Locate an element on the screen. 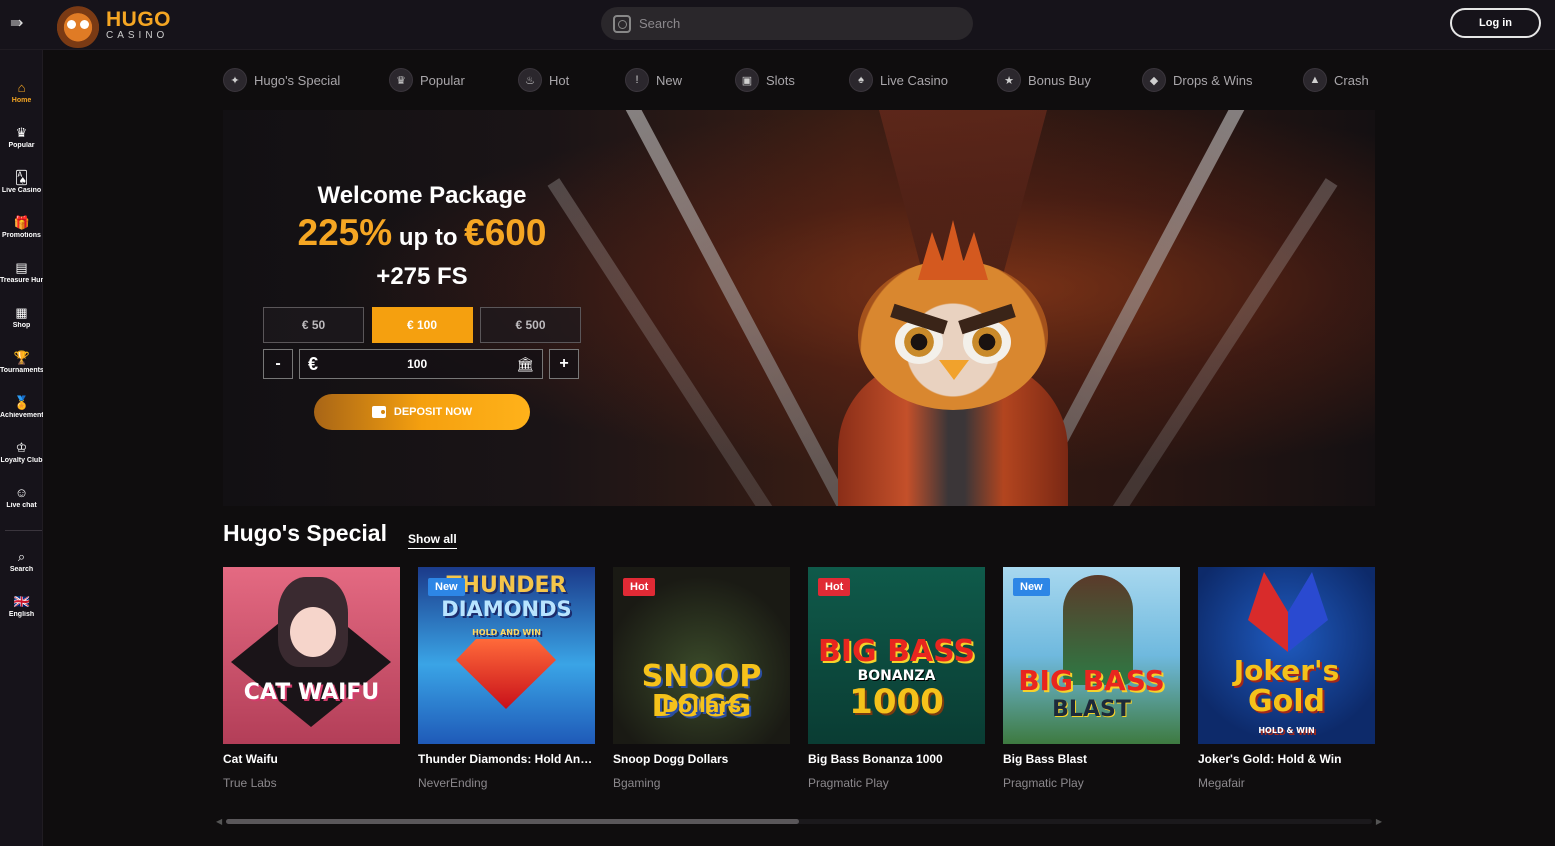 This screenshot has width=1555, height=846. game-name: Cat Waifu is located at coordinates (311, 759).